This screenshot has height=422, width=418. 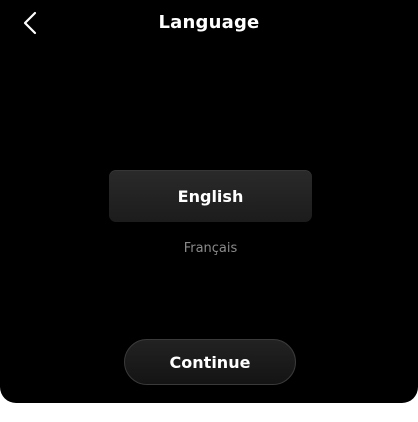 What do you see at coordinates (210, 248) in the screenshot?
I see `language-option-francais: Français` at bounding box center [210, 248].